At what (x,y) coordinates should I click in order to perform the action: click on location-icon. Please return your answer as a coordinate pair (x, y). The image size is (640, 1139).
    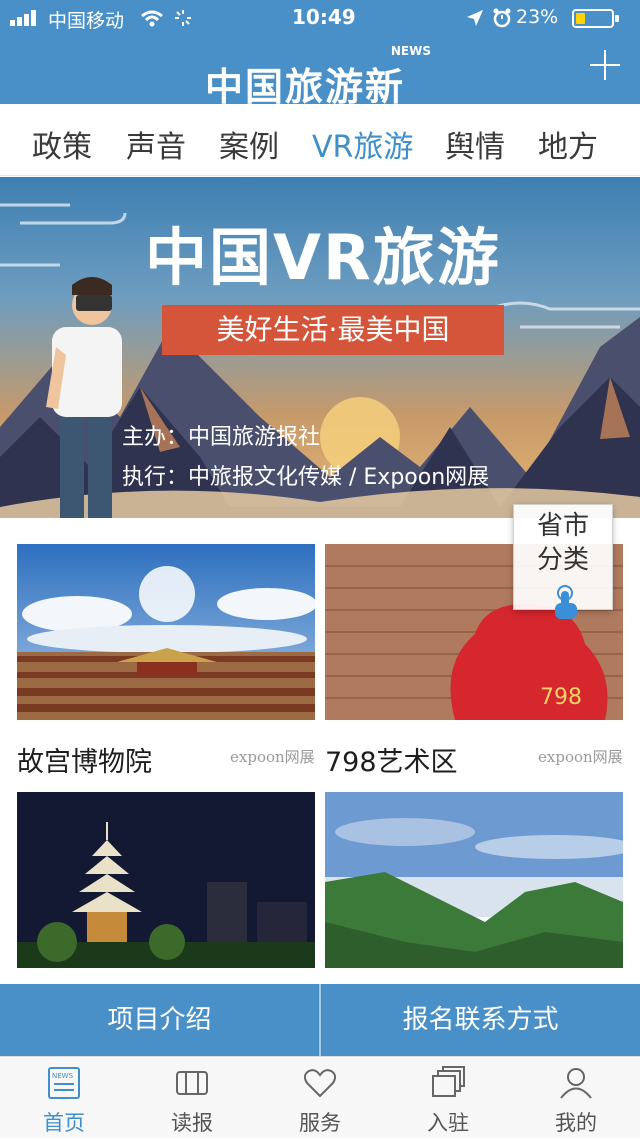
    Looking at the image, I should click on (475, 18).